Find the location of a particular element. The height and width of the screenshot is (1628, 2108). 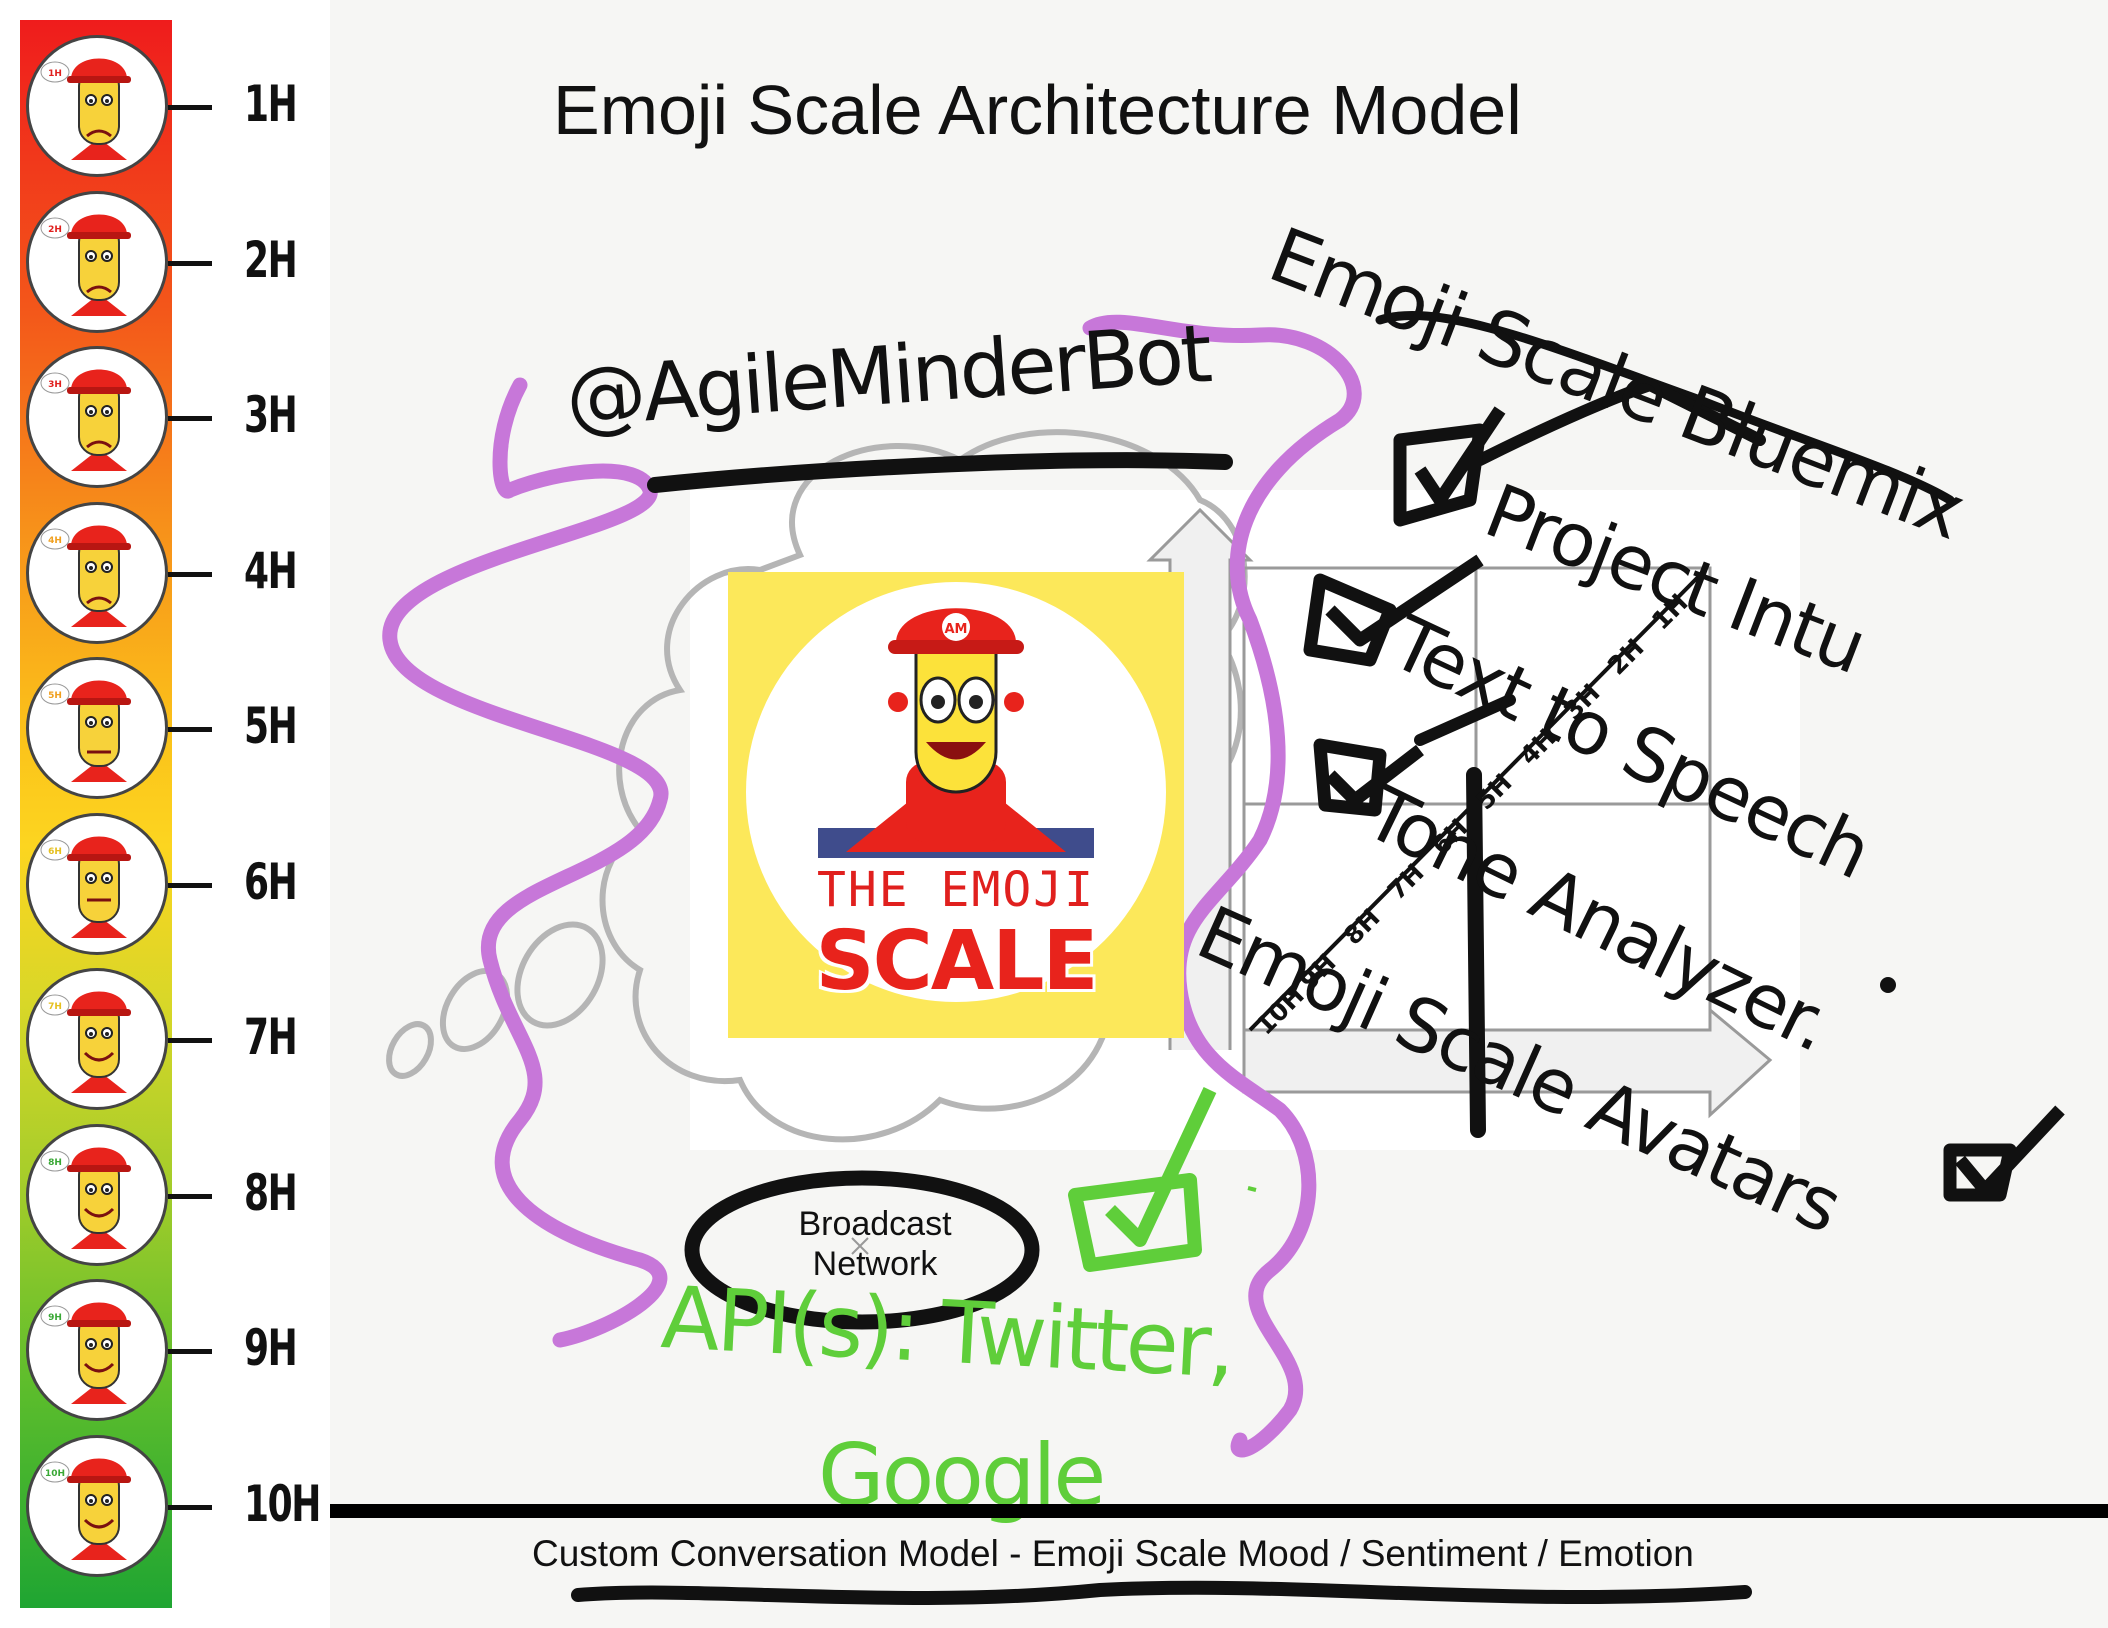

logo-hat-badge: AM is located at coordinates (956, 629).